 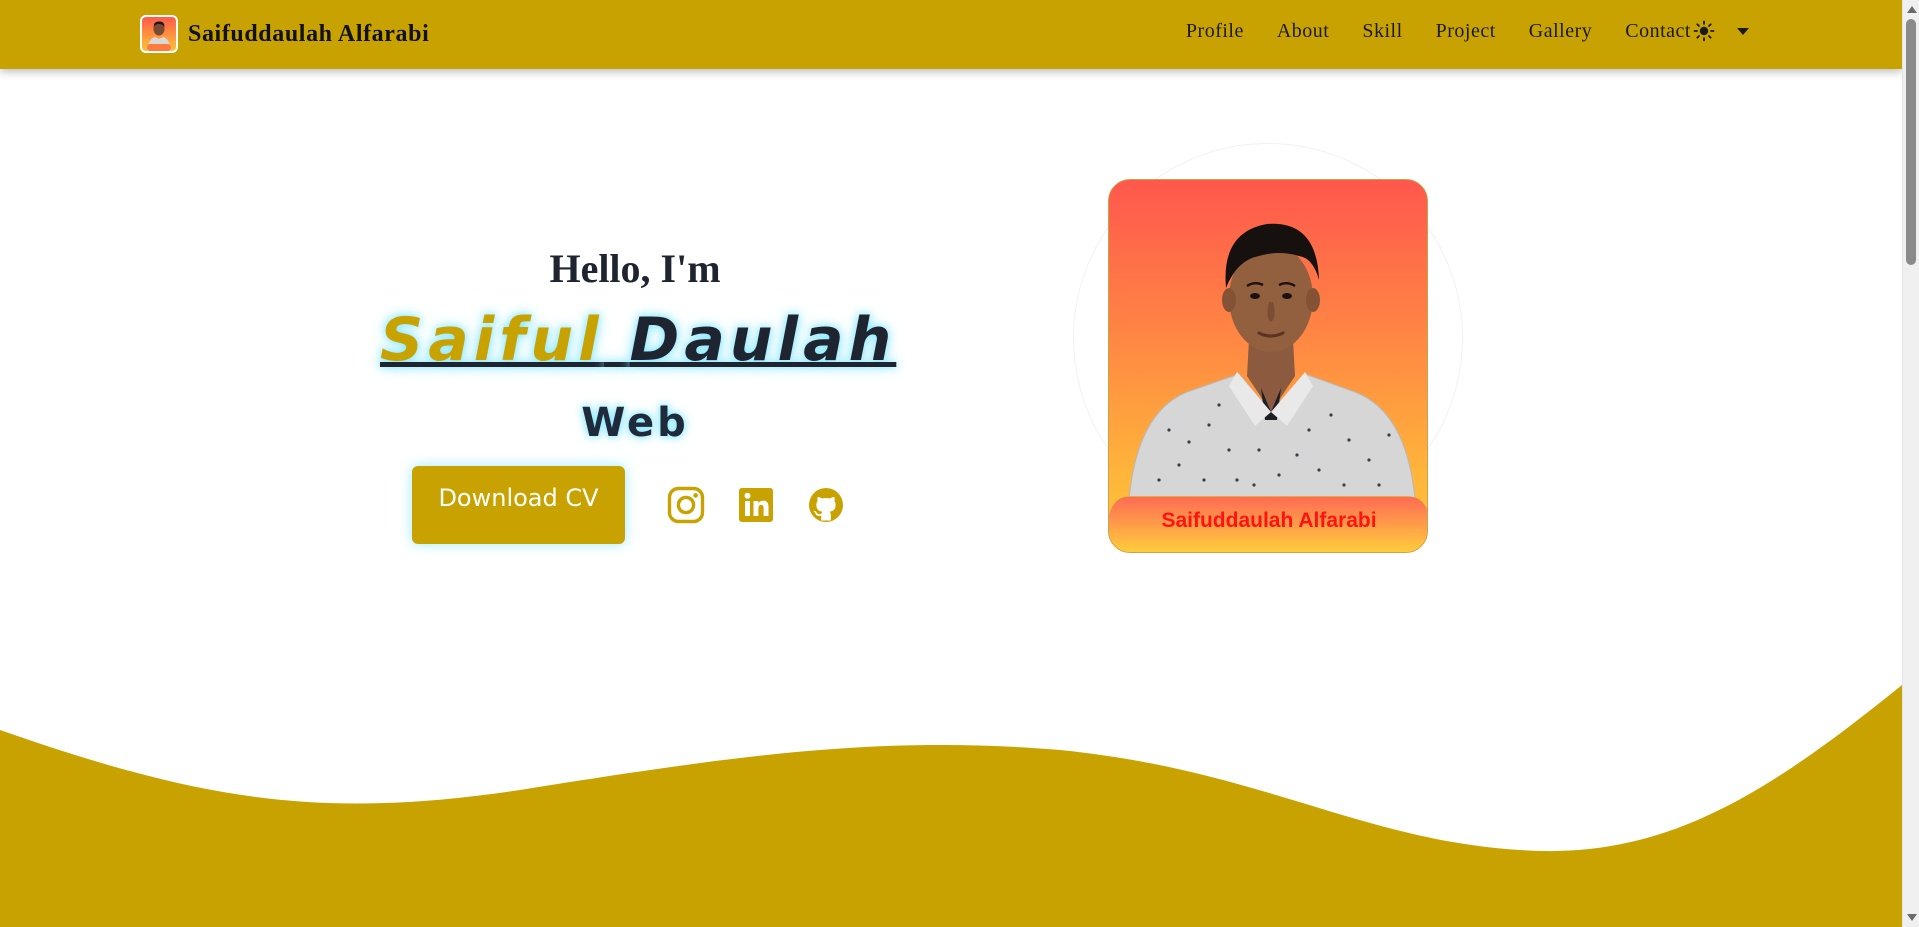 I want to click on scroll-down-icon, so click(x=1912, y=917).